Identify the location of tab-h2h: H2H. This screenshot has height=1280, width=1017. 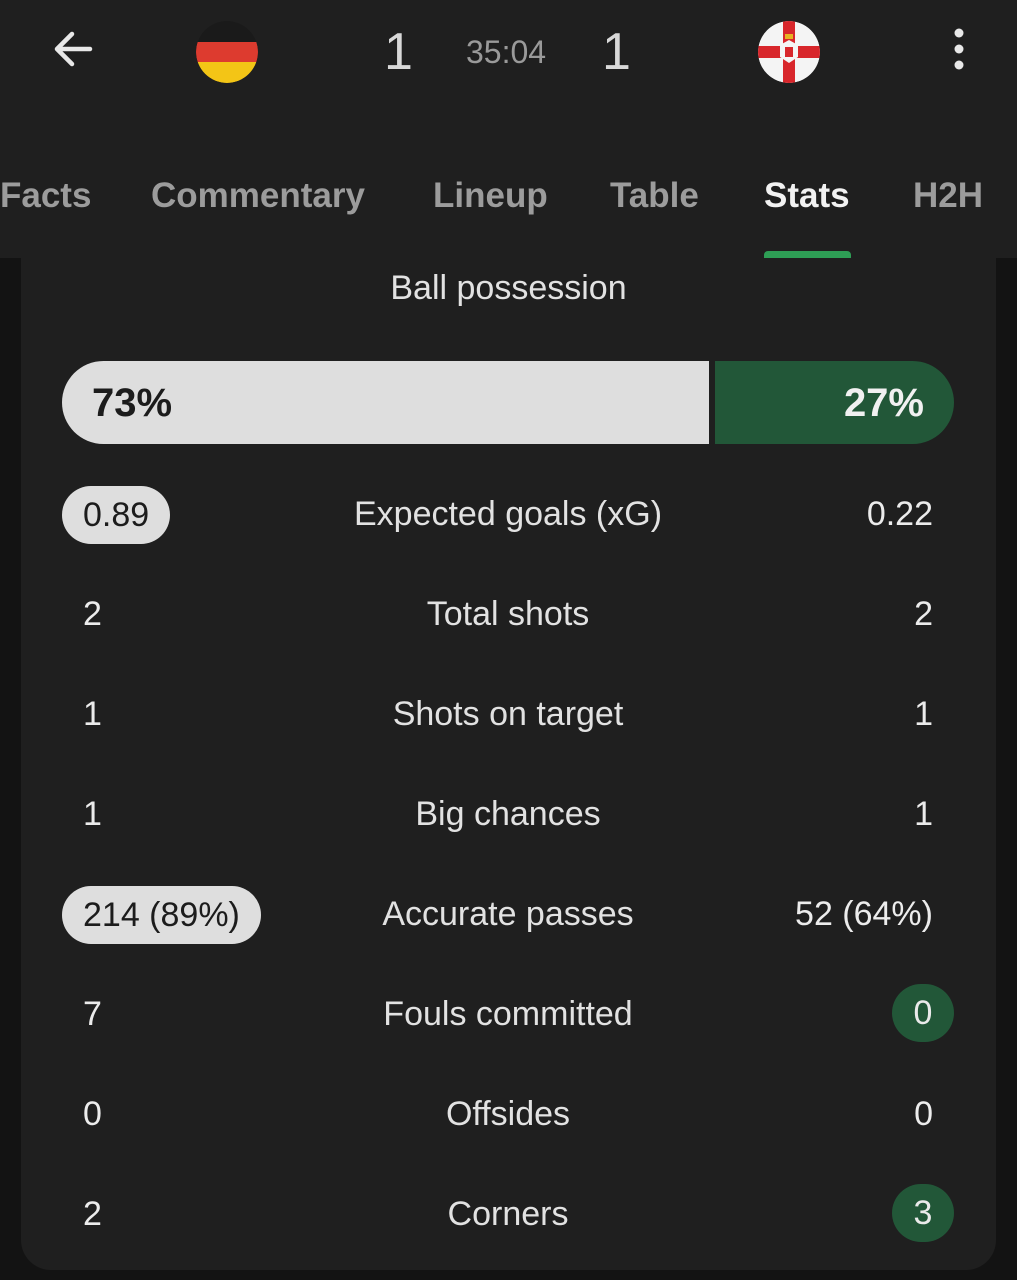
(948, 196).